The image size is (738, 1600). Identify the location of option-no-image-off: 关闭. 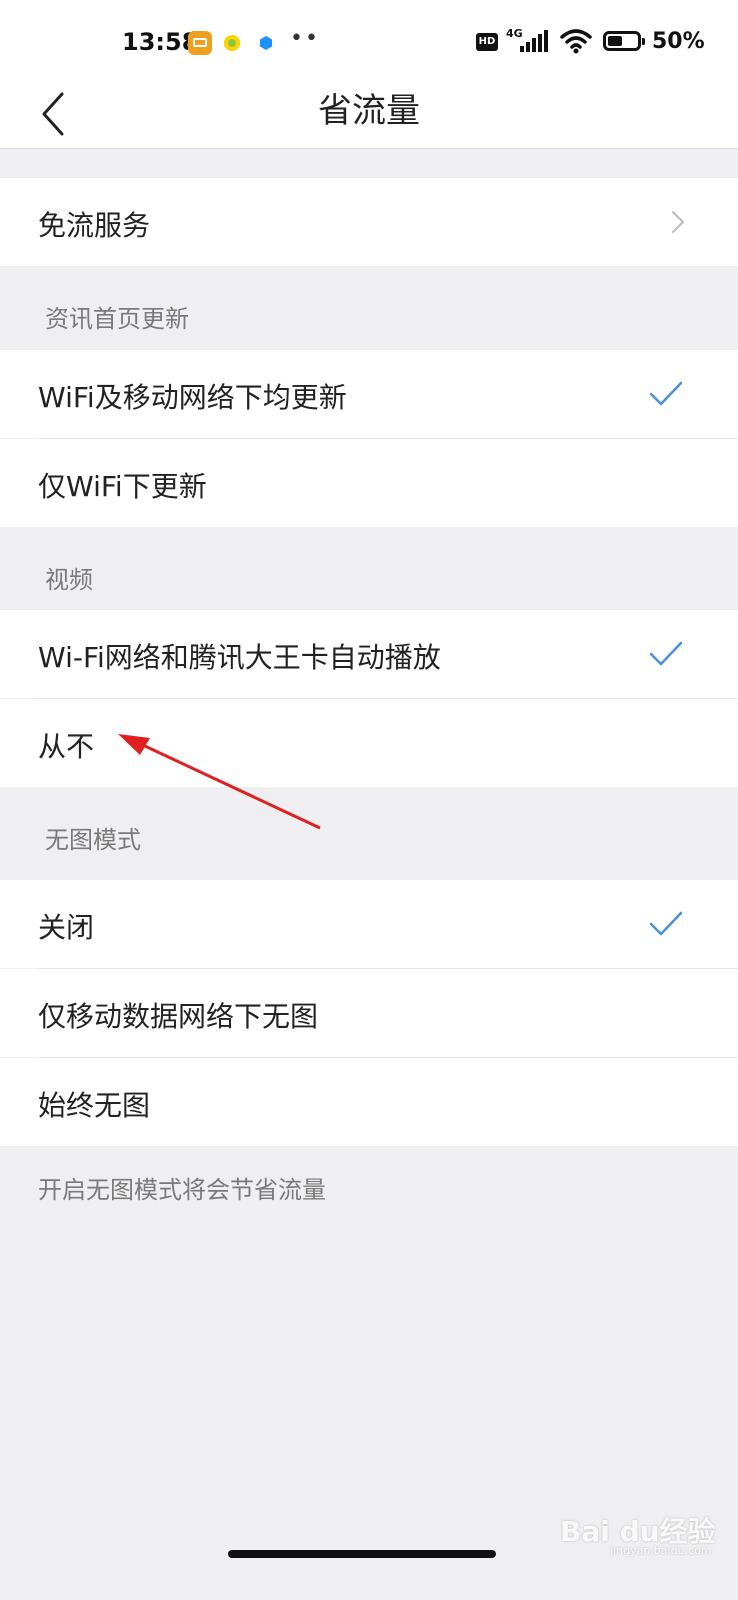
(369, 924).